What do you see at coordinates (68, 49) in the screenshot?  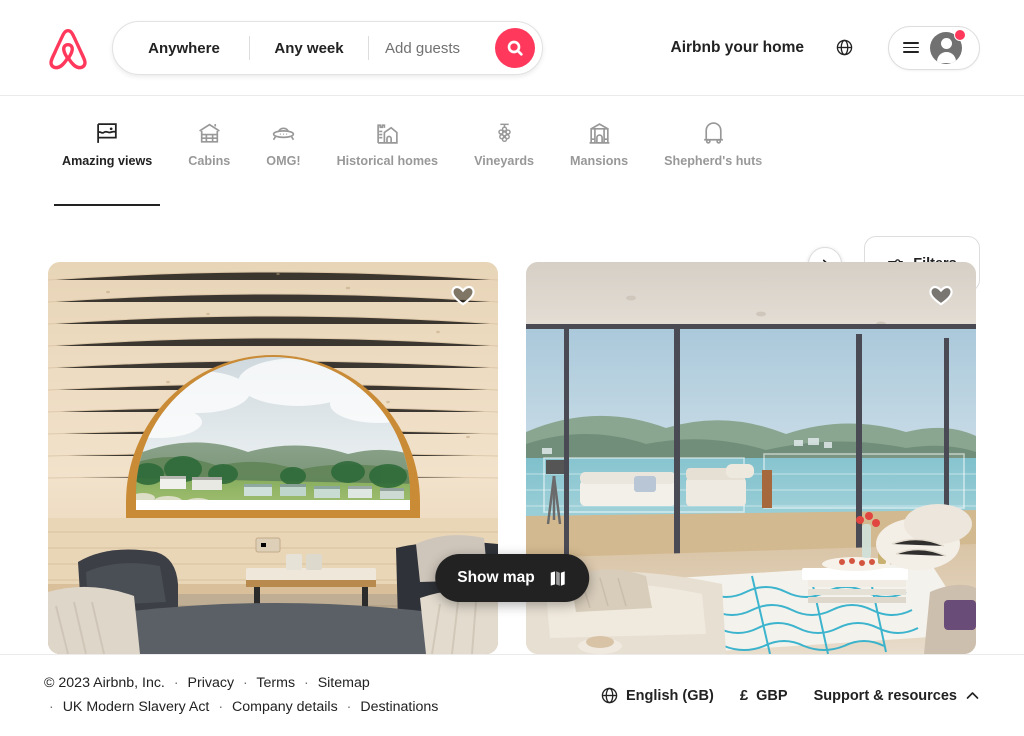 I see `airbnb-logo` at bounding box center [68, 49].